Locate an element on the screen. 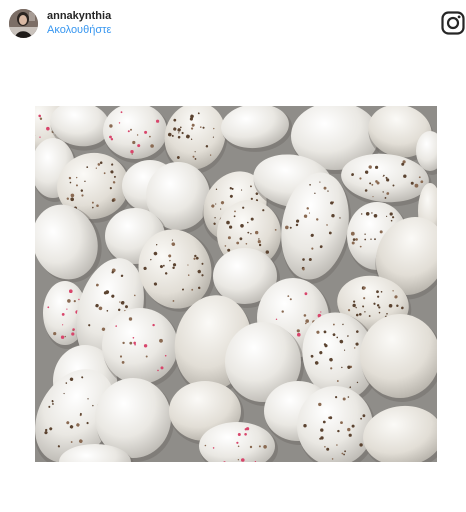 This screenshot has width=466, height=512. username-link: annakynthia is located at coordinates (79, 16).